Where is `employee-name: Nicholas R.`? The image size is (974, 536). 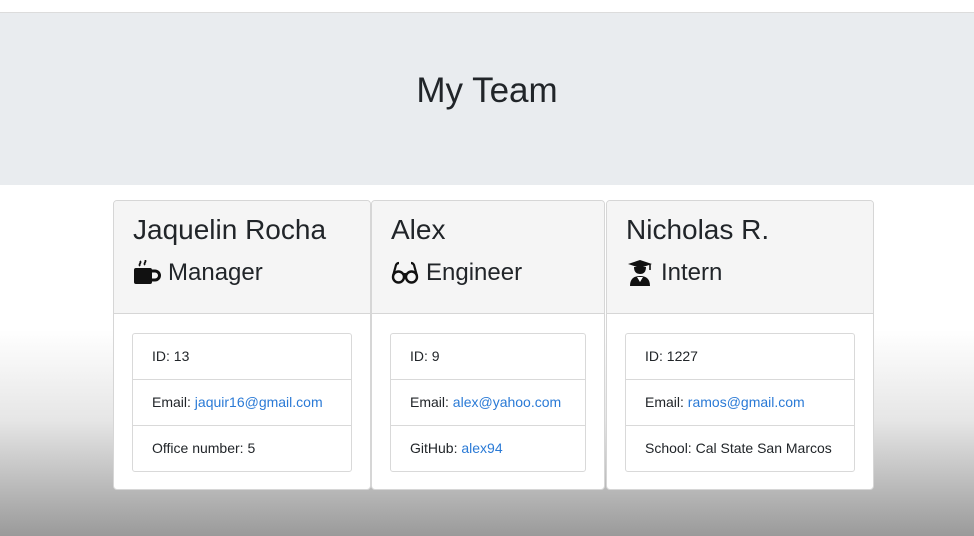 employee-name: Nicholas R. is located at coordinates (698, 229).